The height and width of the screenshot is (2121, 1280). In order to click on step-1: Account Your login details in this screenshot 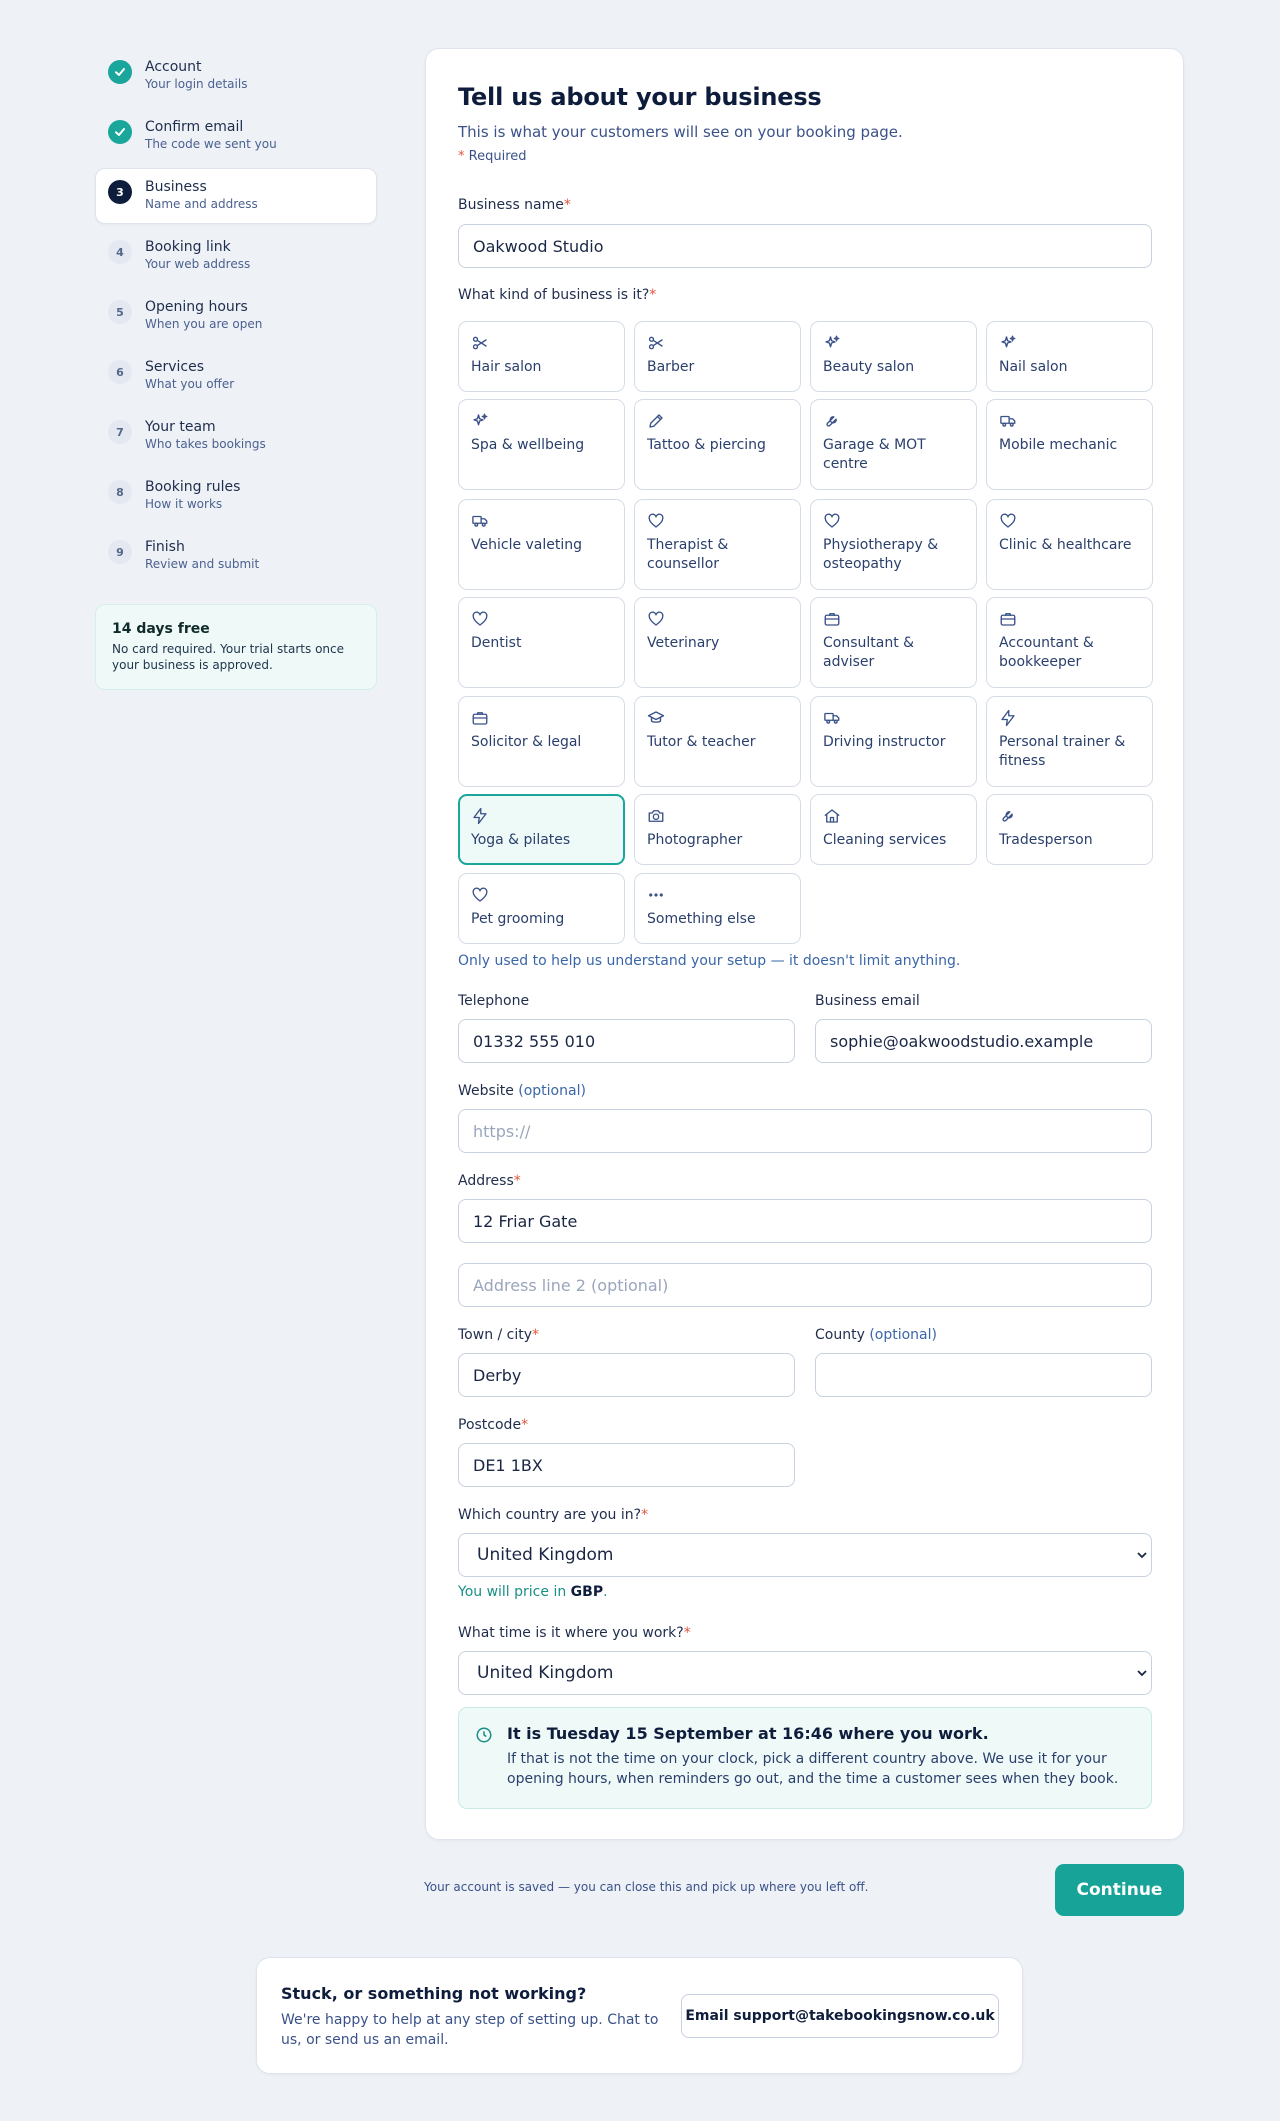, I will do `click(236, 76)`.